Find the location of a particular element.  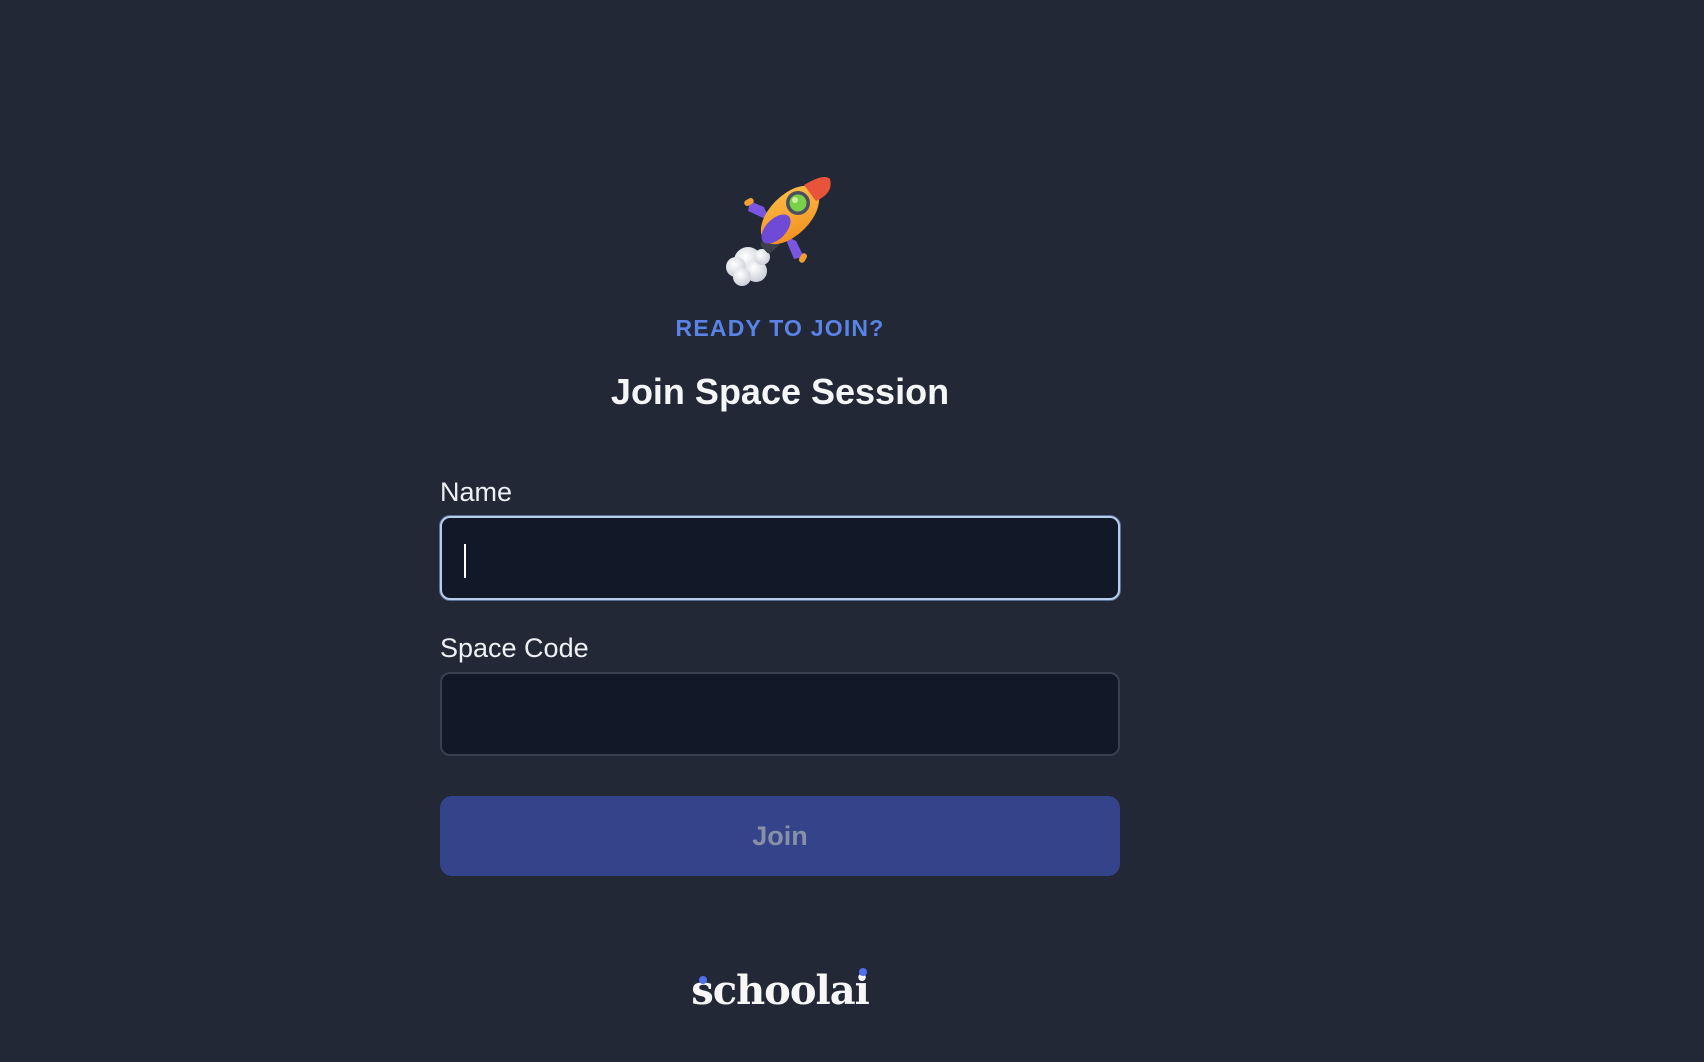

join-button: Join is located at coordinates (780, 836).